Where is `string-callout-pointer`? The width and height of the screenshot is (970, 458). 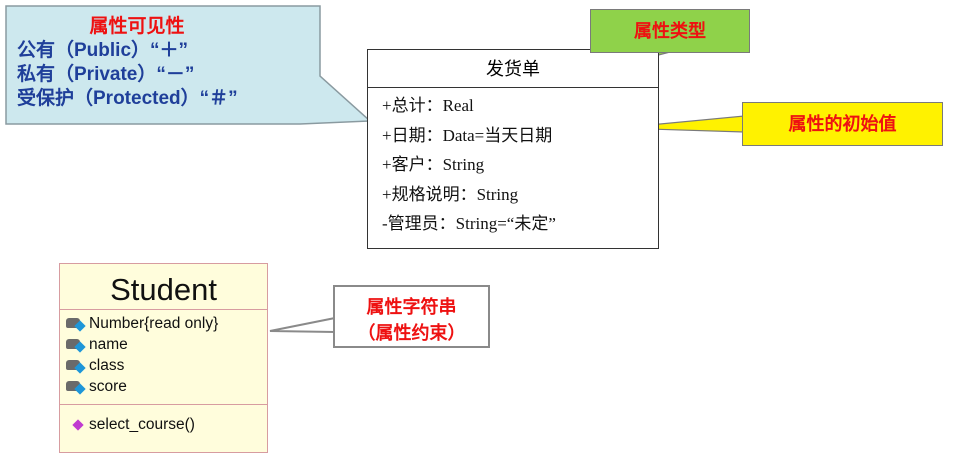
string-callout-pointer is located at coordinates (302, 325).